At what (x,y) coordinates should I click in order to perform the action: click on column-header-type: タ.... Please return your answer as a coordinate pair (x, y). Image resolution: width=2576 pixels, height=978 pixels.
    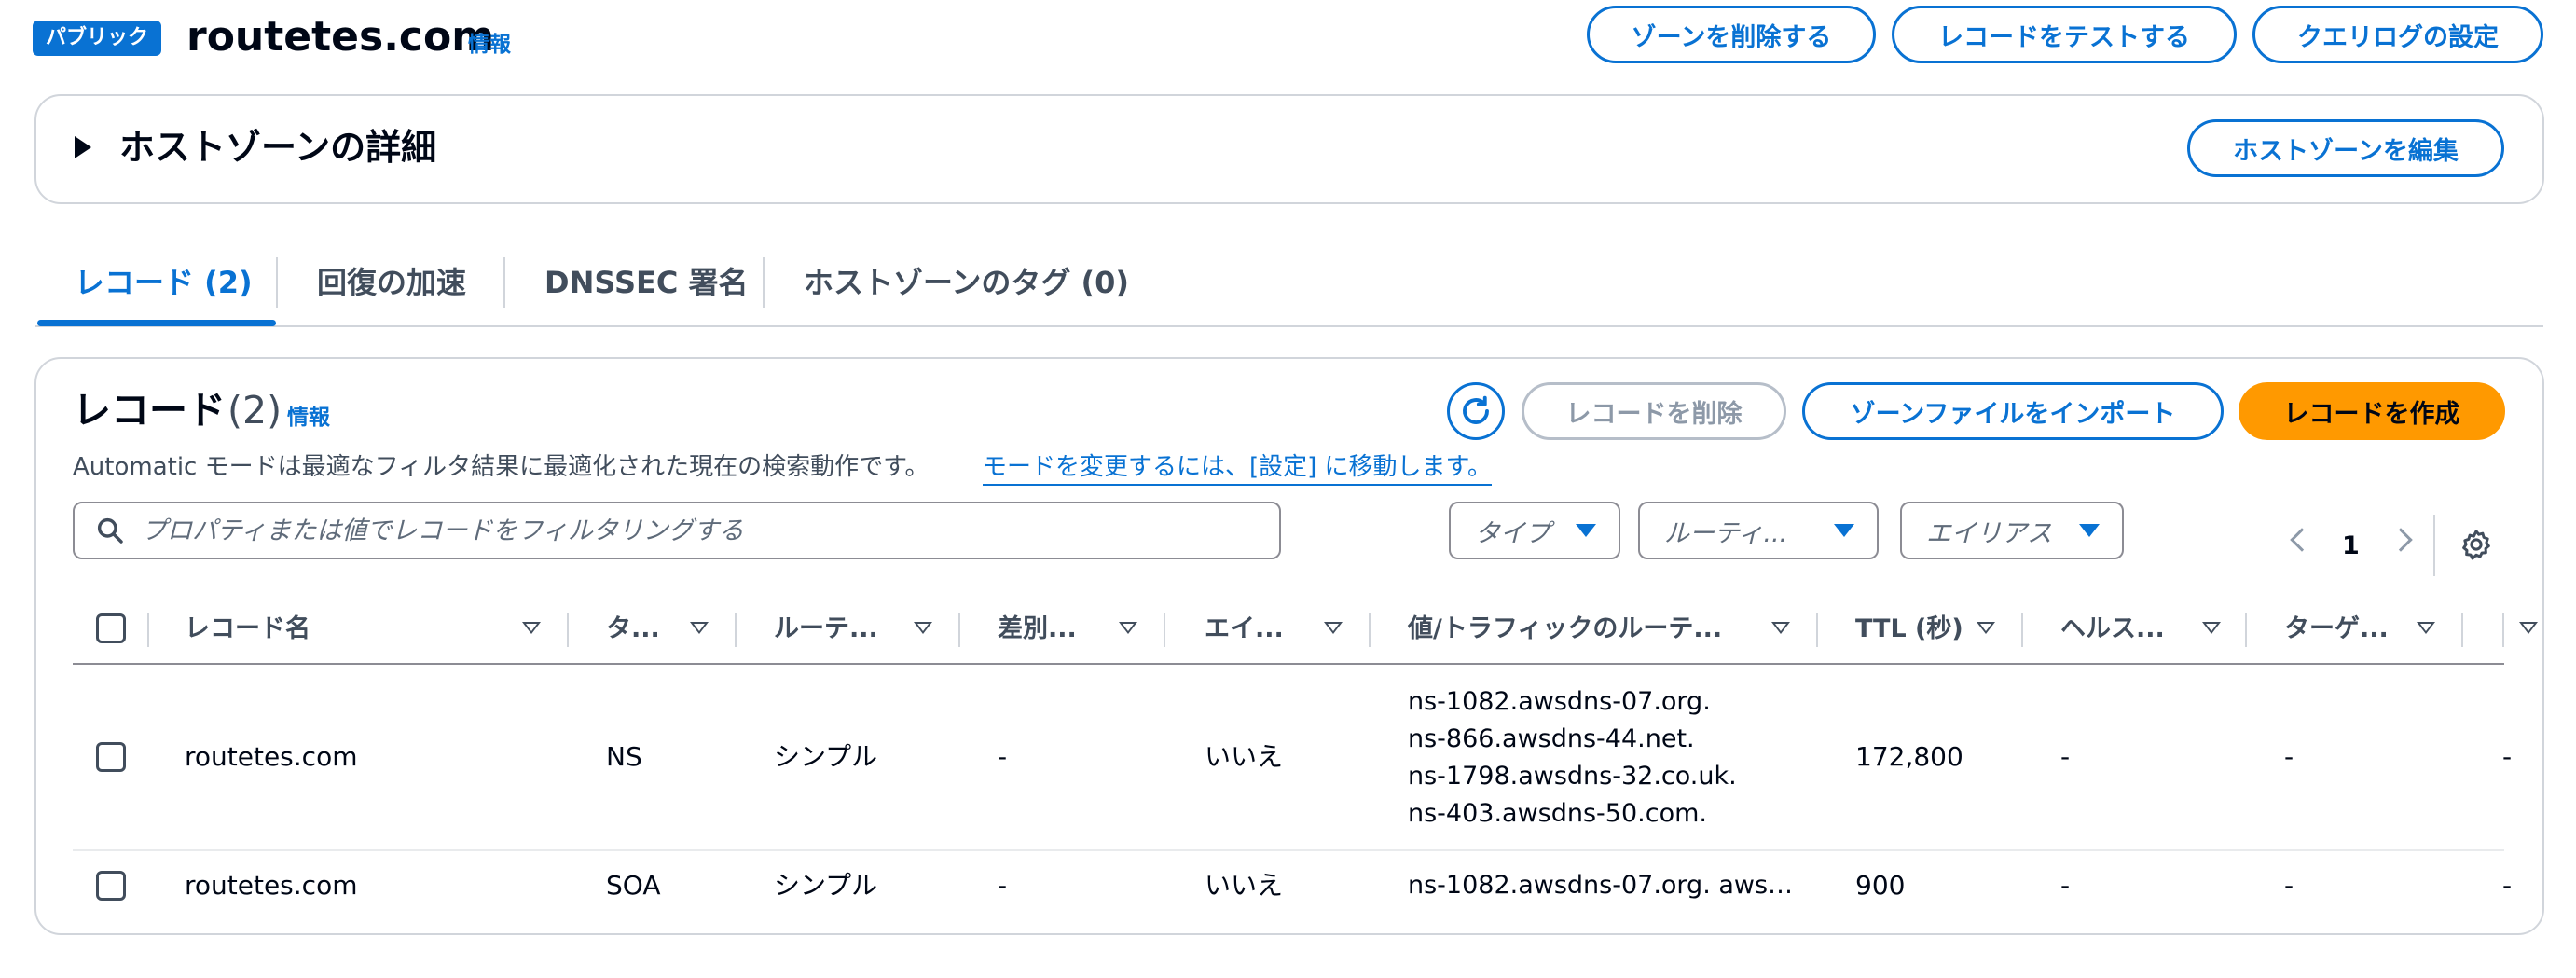
    Looking at the image, I should click on (633, 630).